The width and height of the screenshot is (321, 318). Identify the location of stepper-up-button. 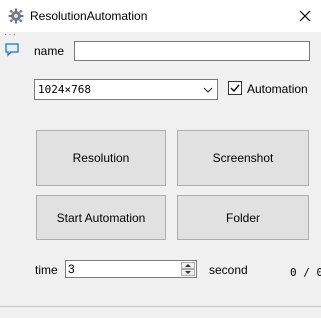
(188, 265).